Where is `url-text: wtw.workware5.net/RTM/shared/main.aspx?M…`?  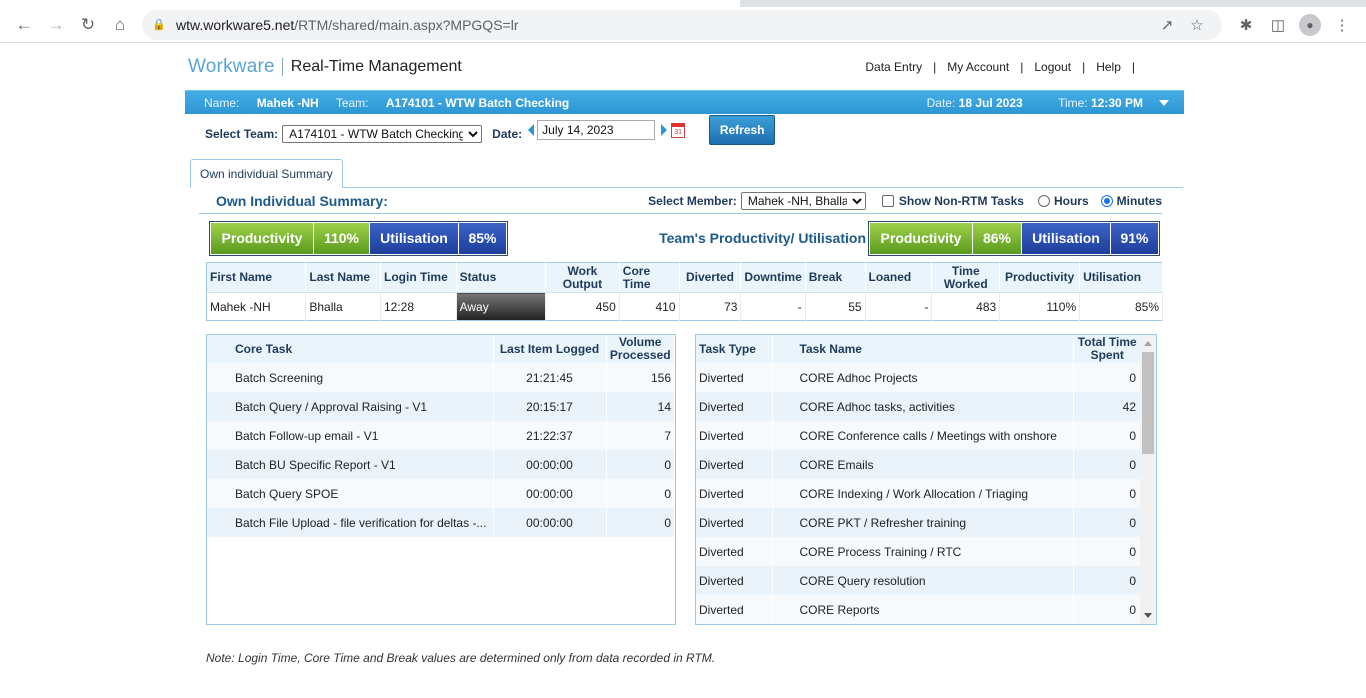
url-text: wtw.workware5.net/RTM/shared/main.aspx?M… is located at coordinates (664, 25).